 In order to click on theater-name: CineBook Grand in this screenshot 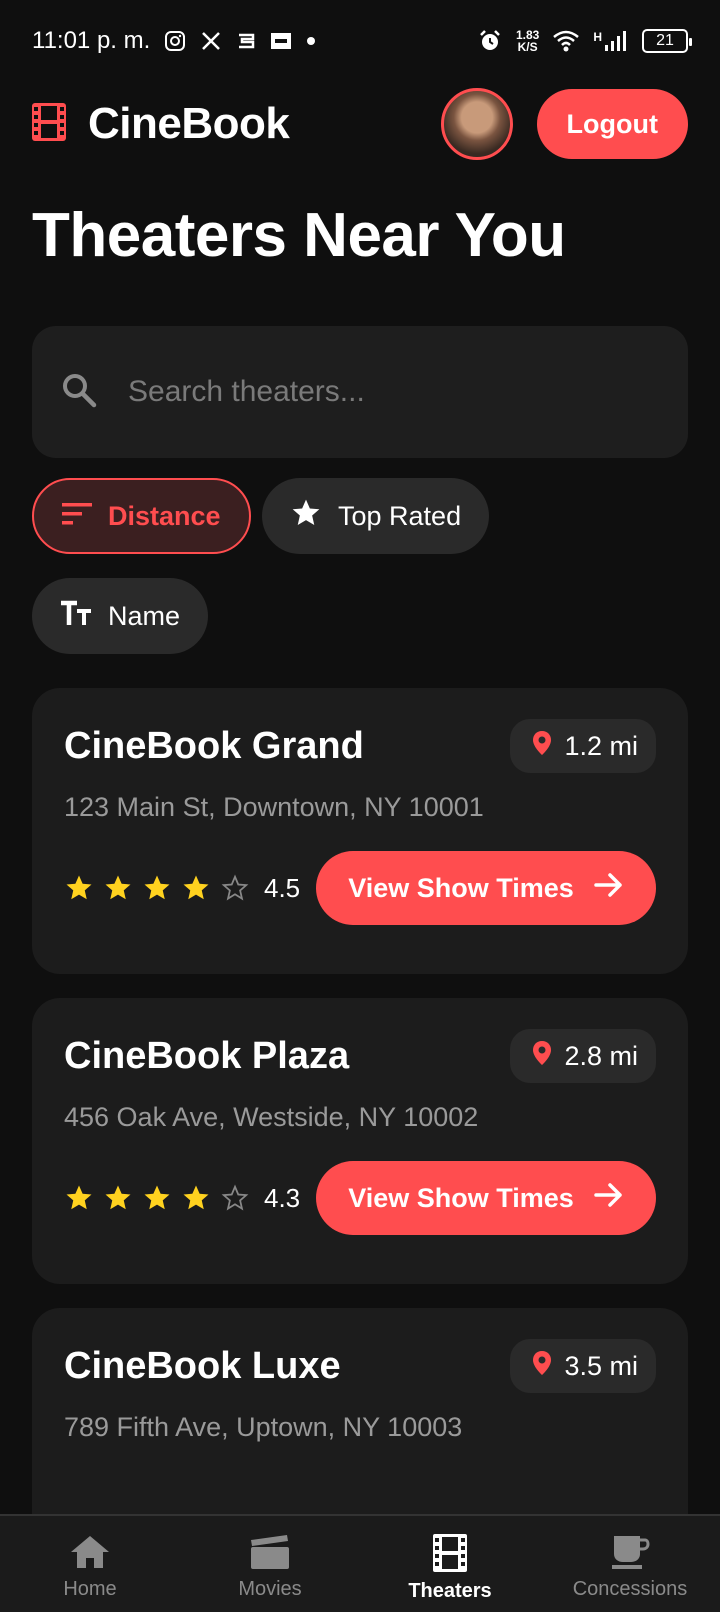, I will do `click(214, 745)`.